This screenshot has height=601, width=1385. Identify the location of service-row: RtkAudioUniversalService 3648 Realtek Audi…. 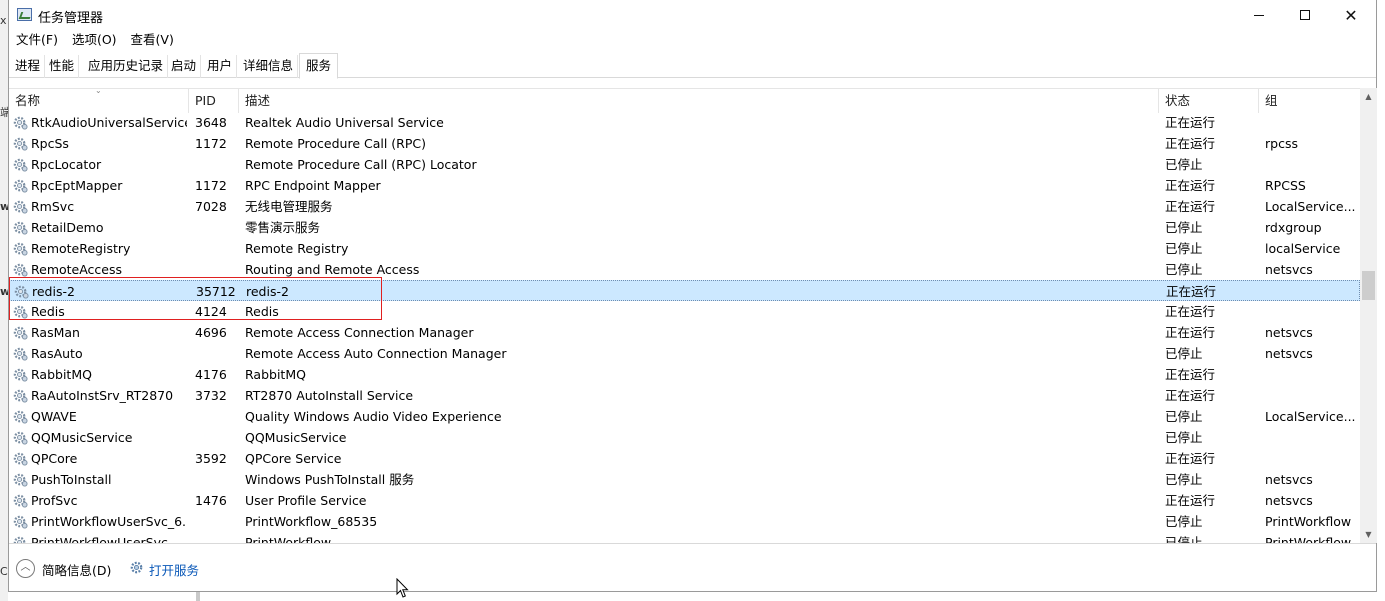
(684, 122).